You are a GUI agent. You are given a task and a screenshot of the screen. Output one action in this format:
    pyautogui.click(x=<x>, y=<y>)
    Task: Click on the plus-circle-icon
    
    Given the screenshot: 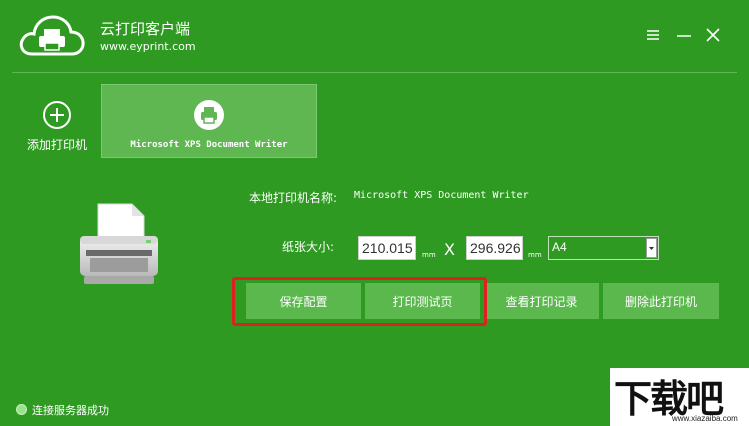 What is the action you would take?
    pyautogui.click(x=57, y=115)
    